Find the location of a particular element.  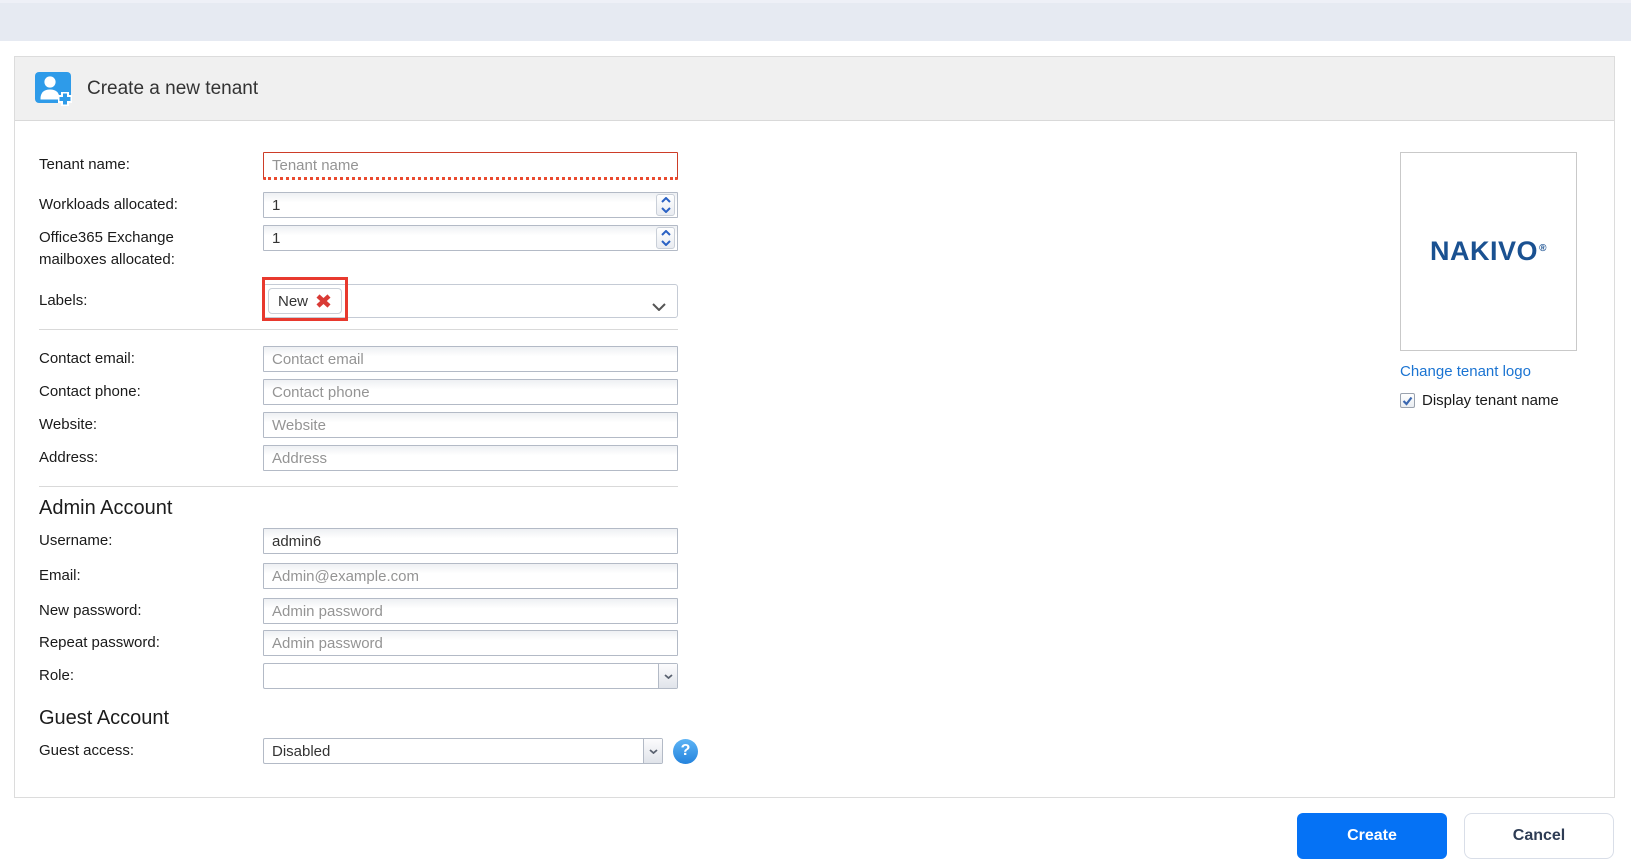

label-tag-text: New is located at coordinates (293, 301).